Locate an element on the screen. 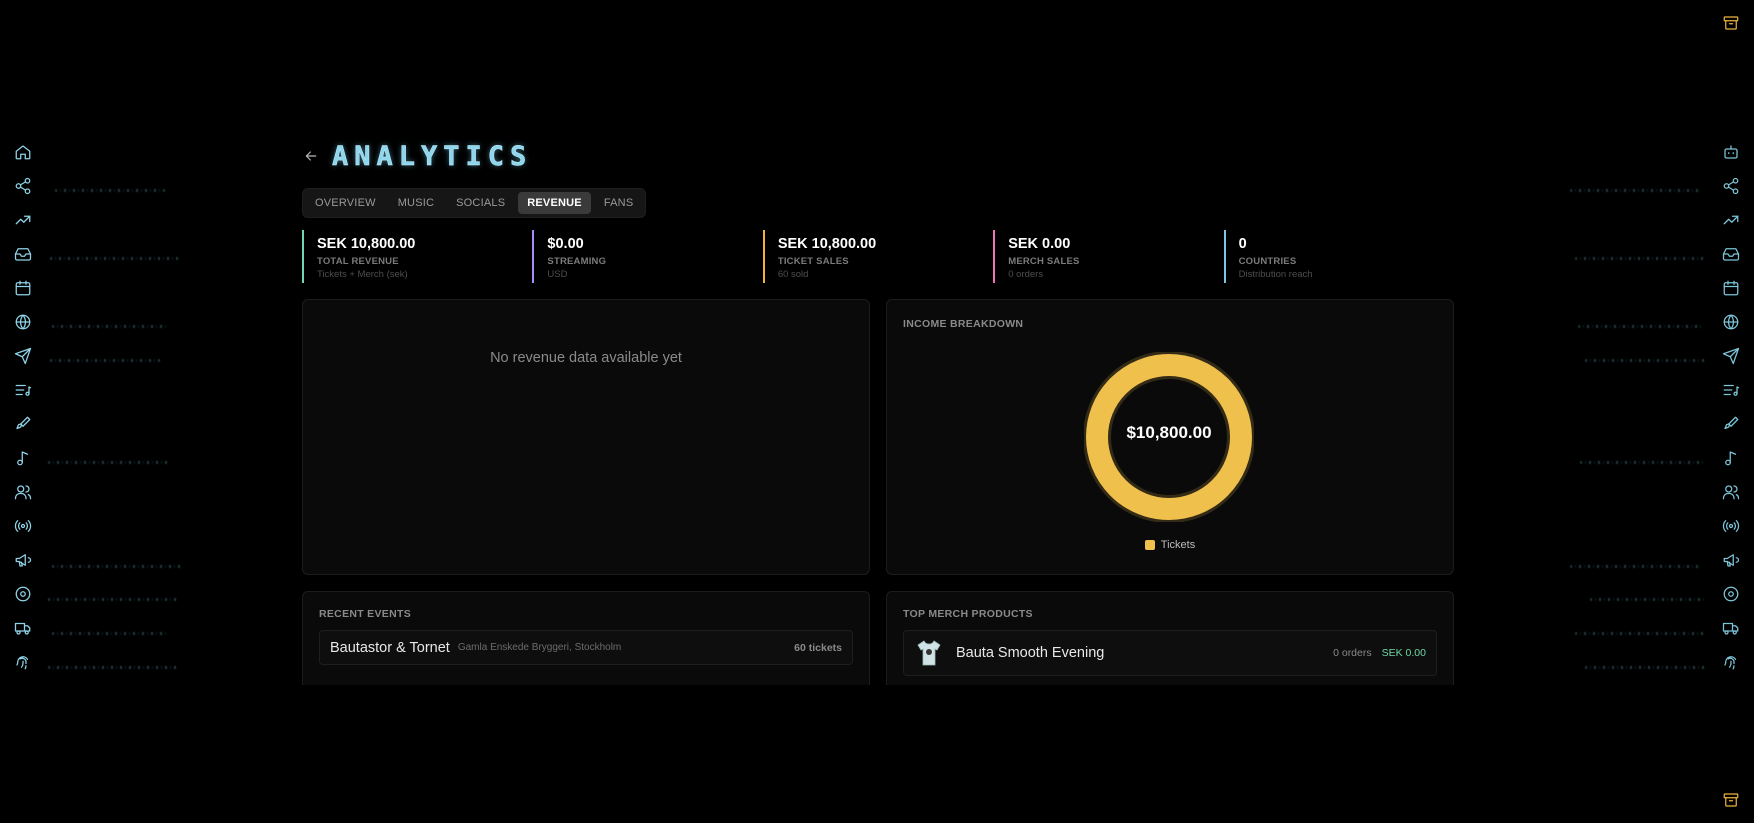  stat-value: SEK 0.00 is located at coordinates (1039, 244).